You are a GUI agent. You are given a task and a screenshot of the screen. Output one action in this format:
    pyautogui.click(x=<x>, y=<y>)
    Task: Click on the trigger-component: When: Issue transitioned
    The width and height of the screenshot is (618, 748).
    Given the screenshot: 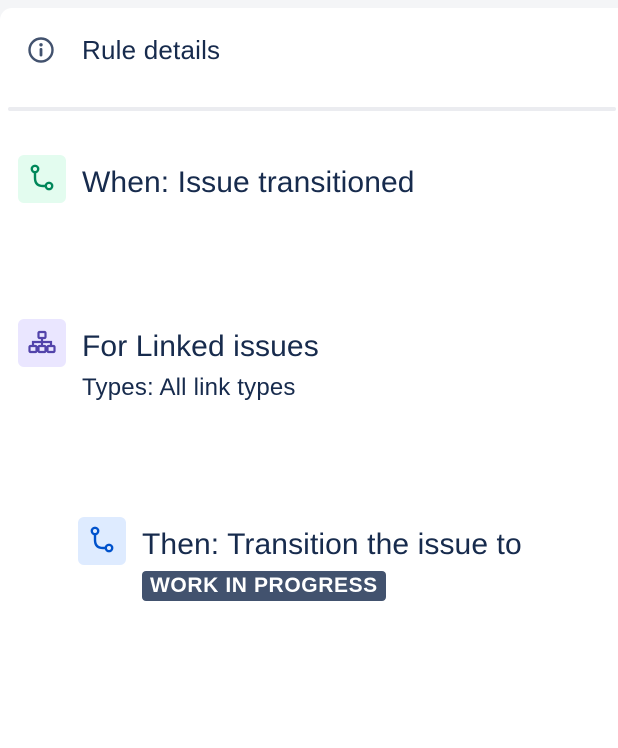 What is the action you would take?
    pyautogui.click(x=216, y=179)
    